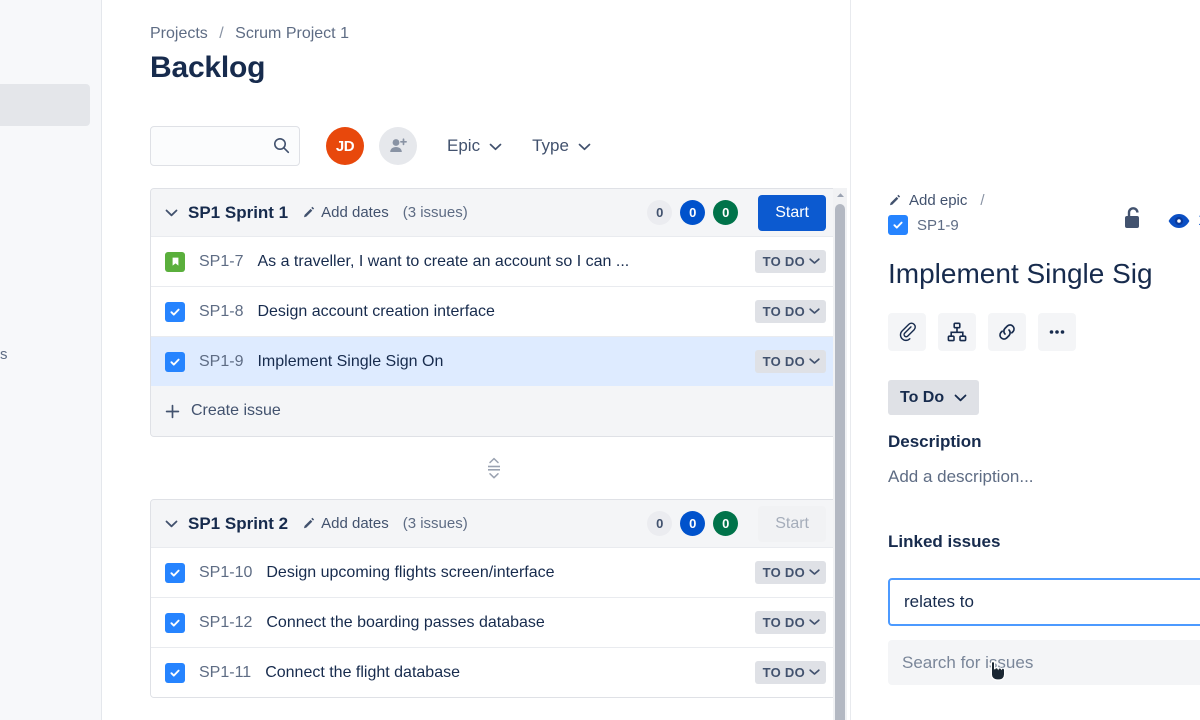  Describe the element at coordinates (464, 145) in the screenshot. I see `epic-filter-label: Epic` at that location.